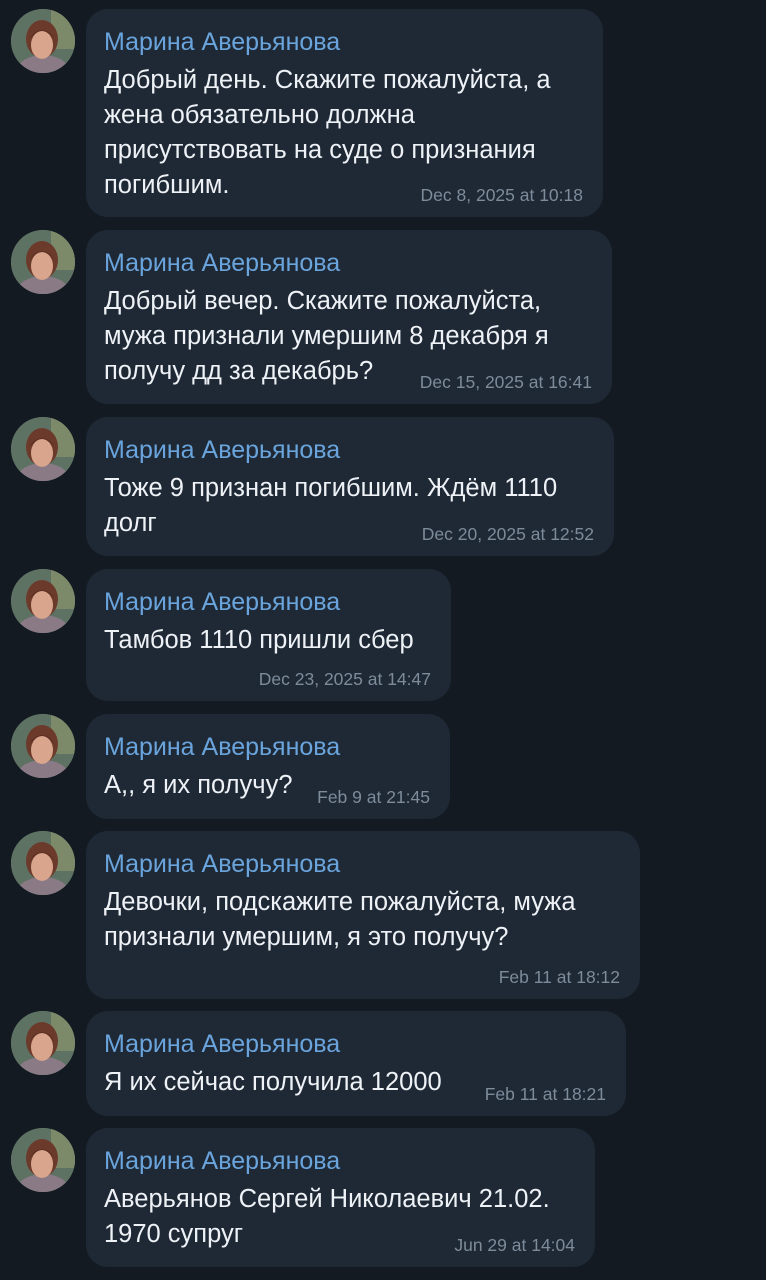 The image size is (766, 1280). Describe the element at coordinates (373, 797) in the screenshot. I see `message-timestamp: Feb 9 at 21:45` at that location.